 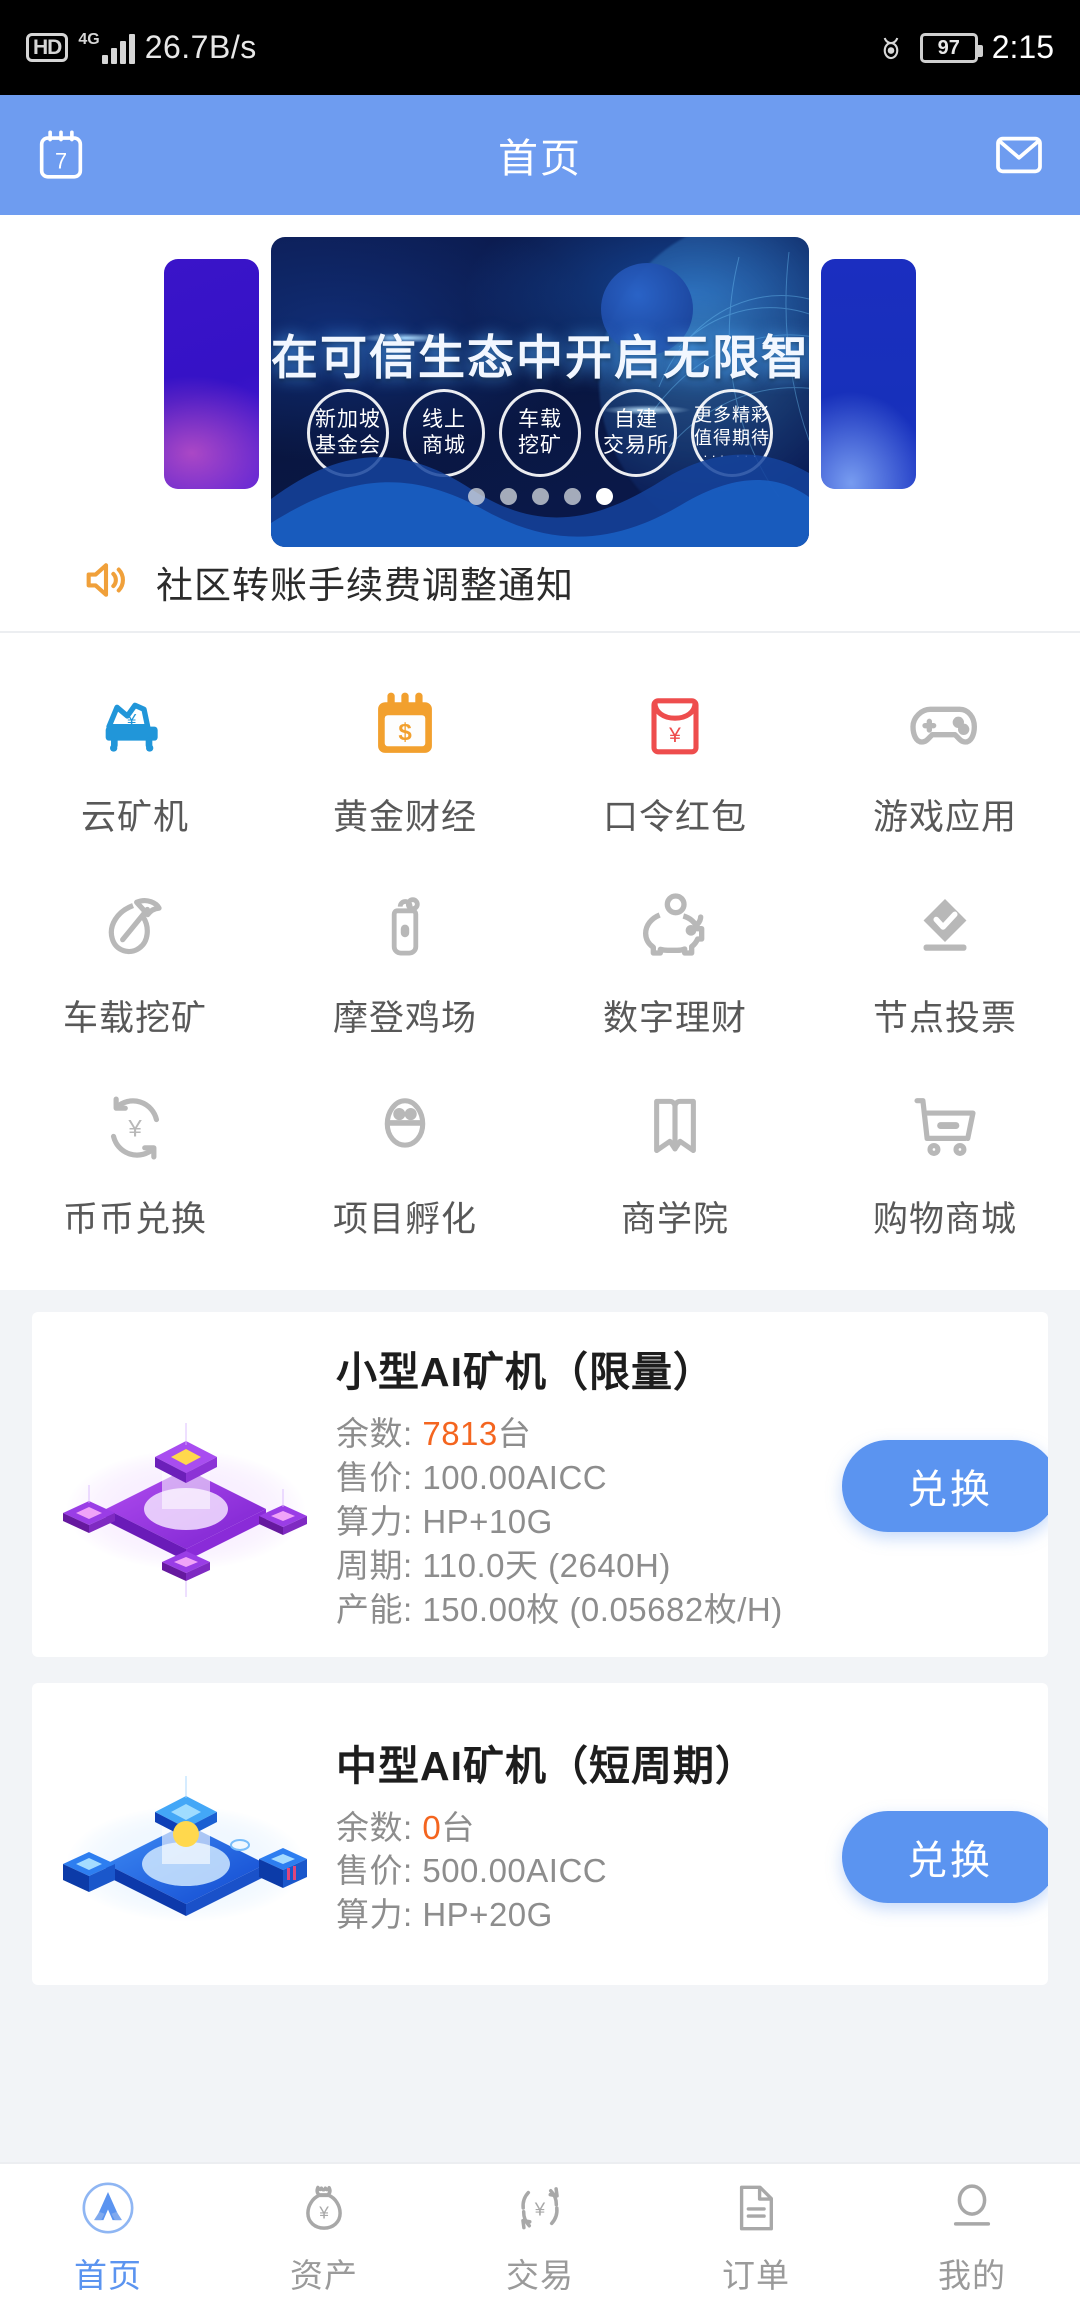 I want to click on product-title: 小型AI矿机（限量）, so click(x=525, y=1372).